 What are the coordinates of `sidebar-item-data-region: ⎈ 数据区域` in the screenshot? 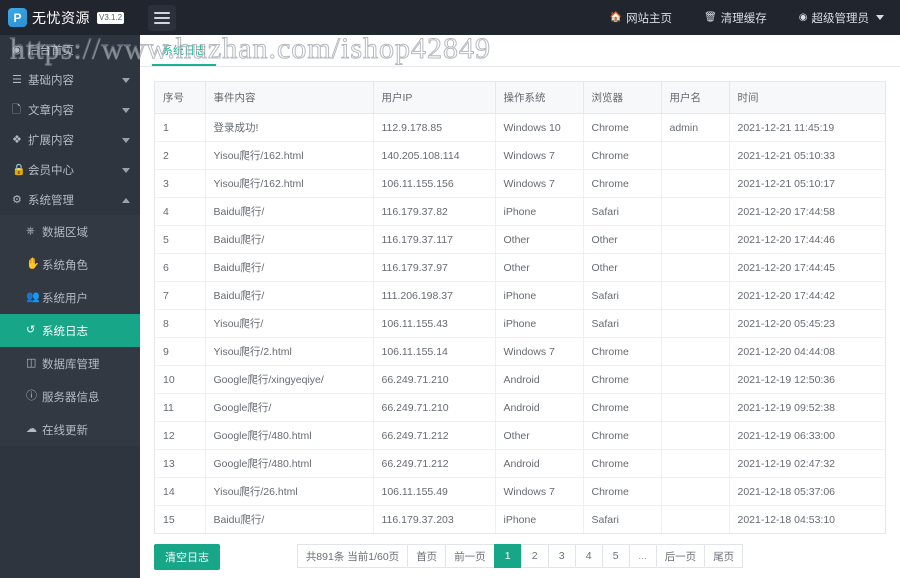 It's located at (70, 231).